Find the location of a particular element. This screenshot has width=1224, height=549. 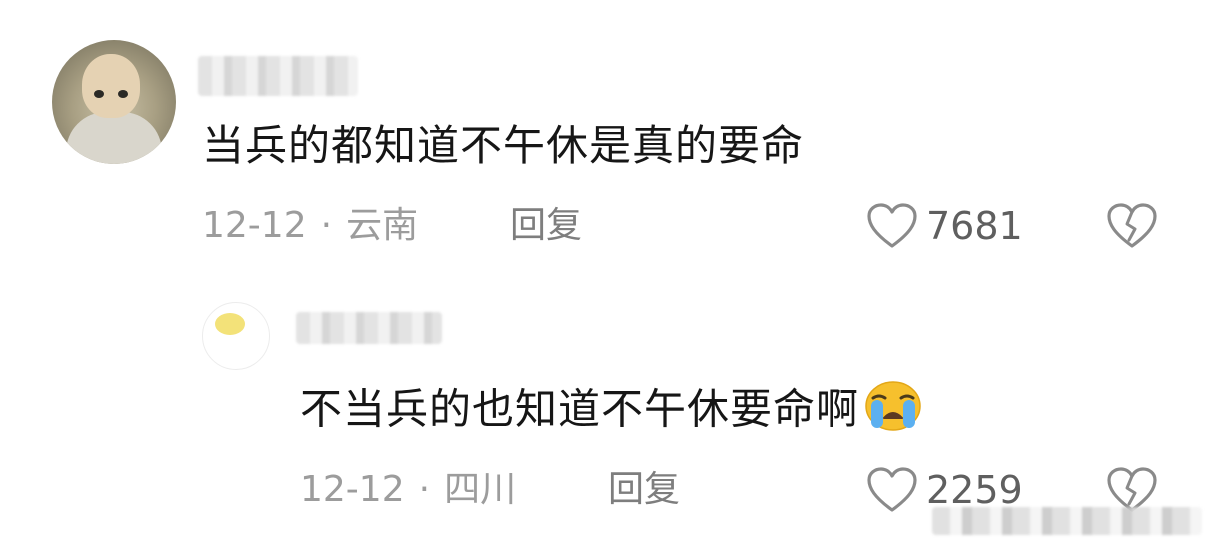

comment-meta: 12-12 · 云南 is located at coordinates (310, 226).